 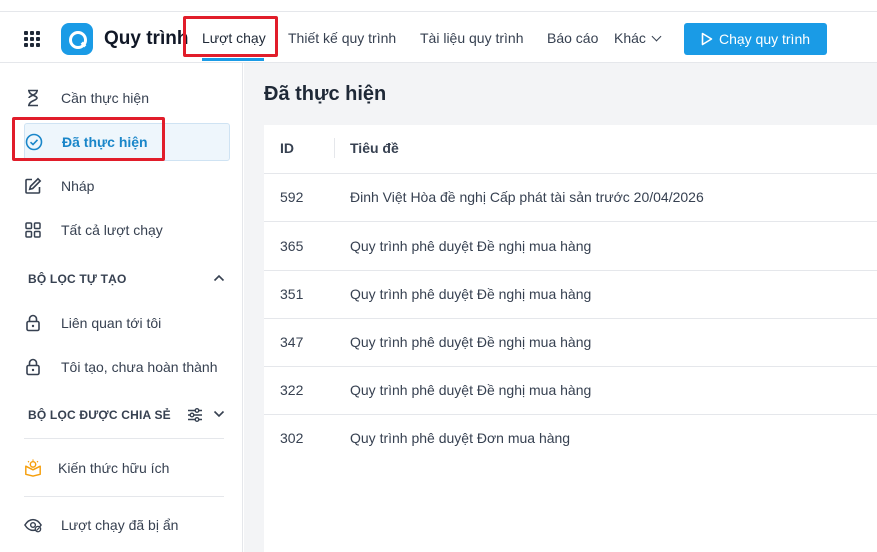 I want to click on sidebar-item-hidden-runs: Lượt chạy đã bị ẩn, so click(x=127, y=525).